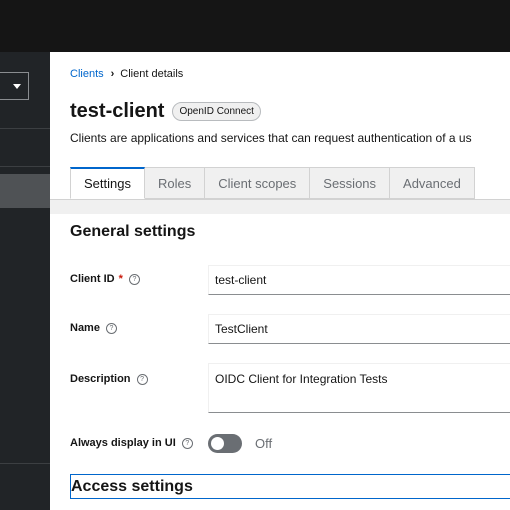 This screenshot has height=510, width=510. What do you see at coordinates (264, 443) in the screenshot?
I see `always-display-state: Off` at bounding box center [264, 443].